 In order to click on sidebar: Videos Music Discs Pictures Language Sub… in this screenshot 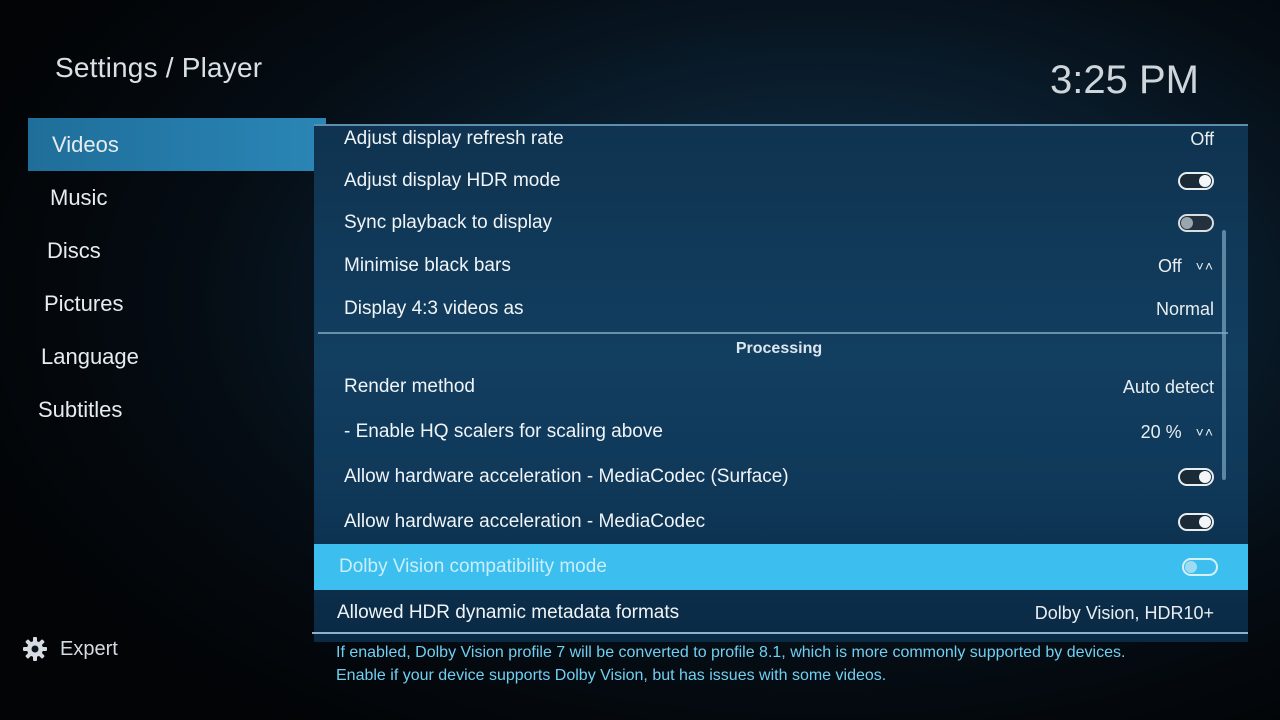, I will do `click(177, 277)`.